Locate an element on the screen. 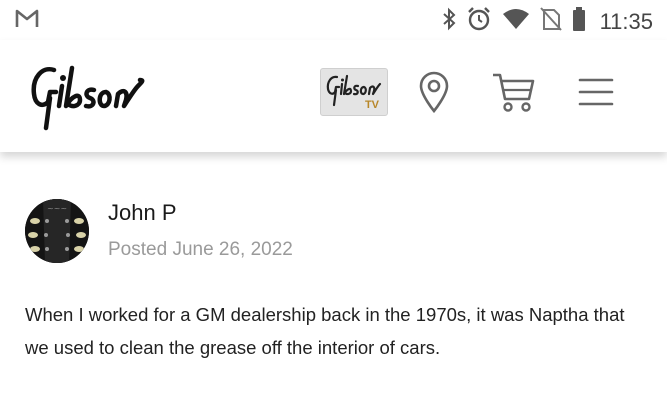 This screenshot has width=667, height=400. cart-button is located at coordinates (514, 94).